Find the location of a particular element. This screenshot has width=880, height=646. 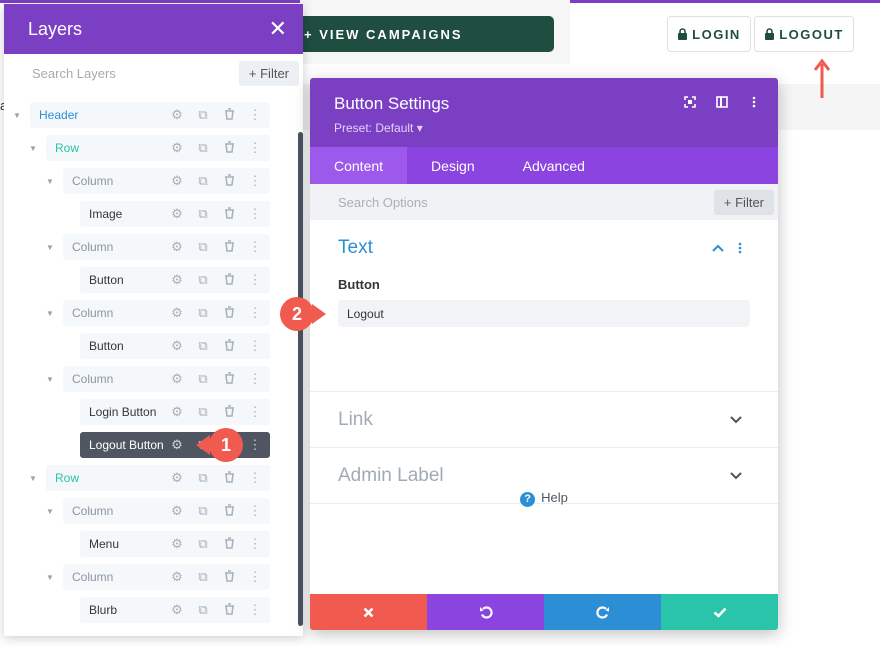

layers-search-input: Search Layers is located at coordinates (74, 73).